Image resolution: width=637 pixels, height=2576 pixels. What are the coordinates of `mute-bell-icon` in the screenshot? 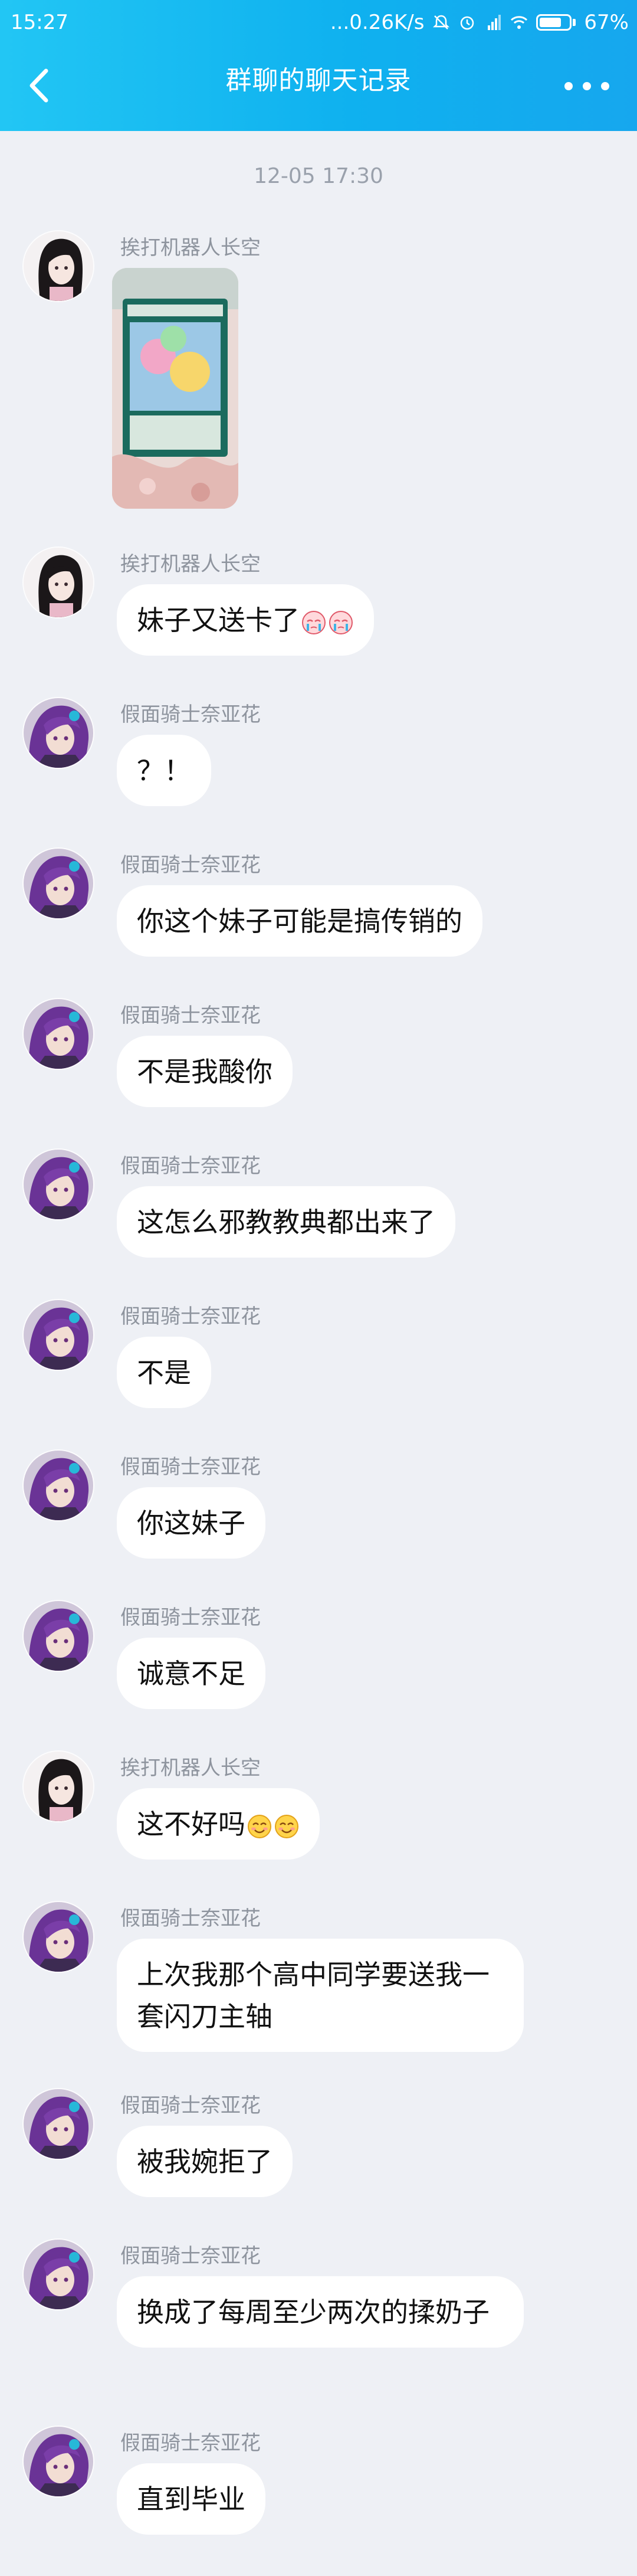 It's located at (441, 22).